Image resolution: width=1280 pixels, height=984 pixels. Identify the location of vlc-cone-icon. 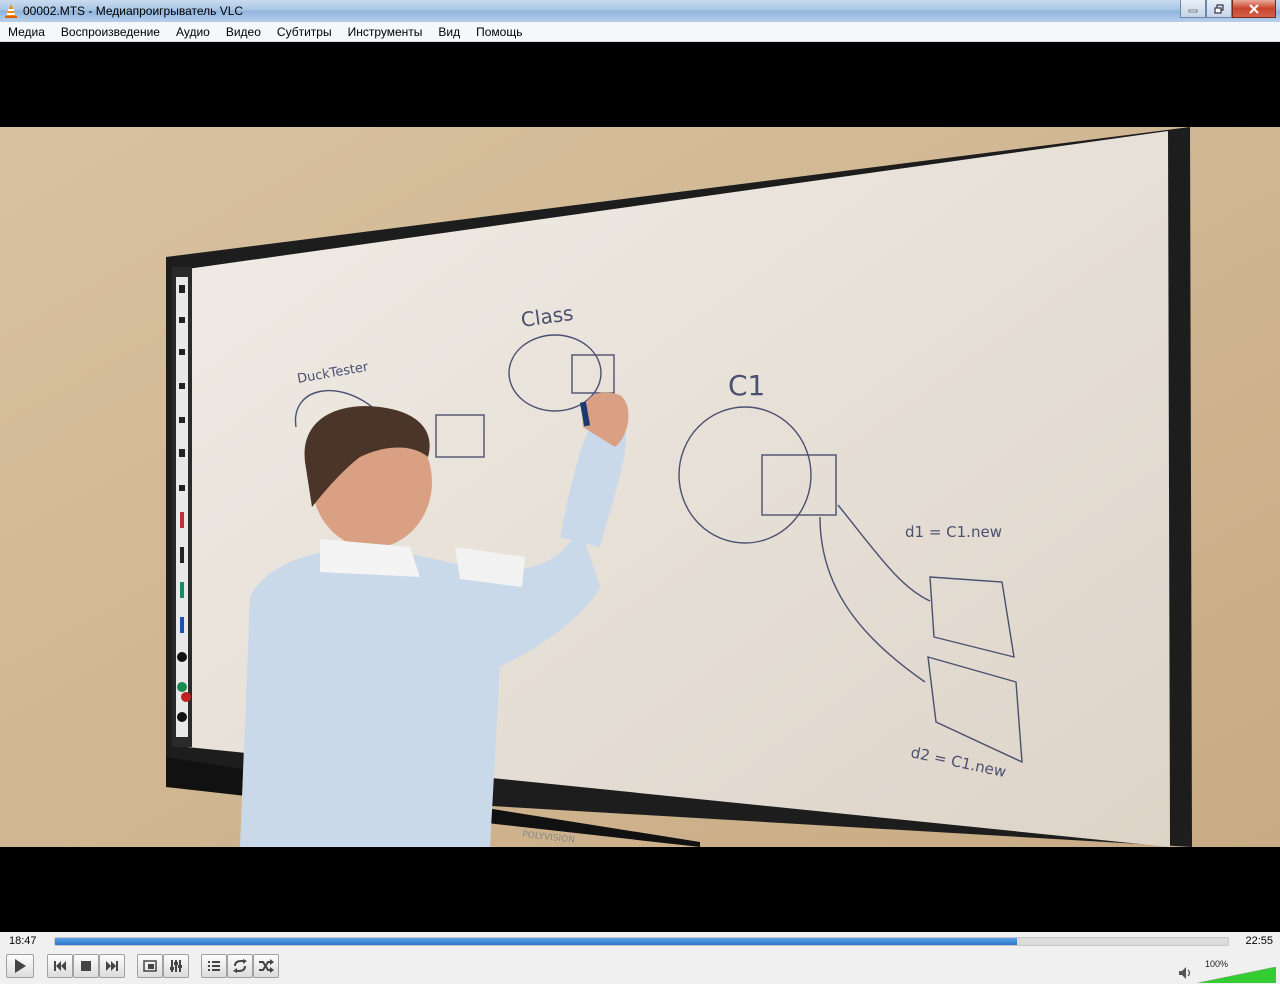
(11, 11).